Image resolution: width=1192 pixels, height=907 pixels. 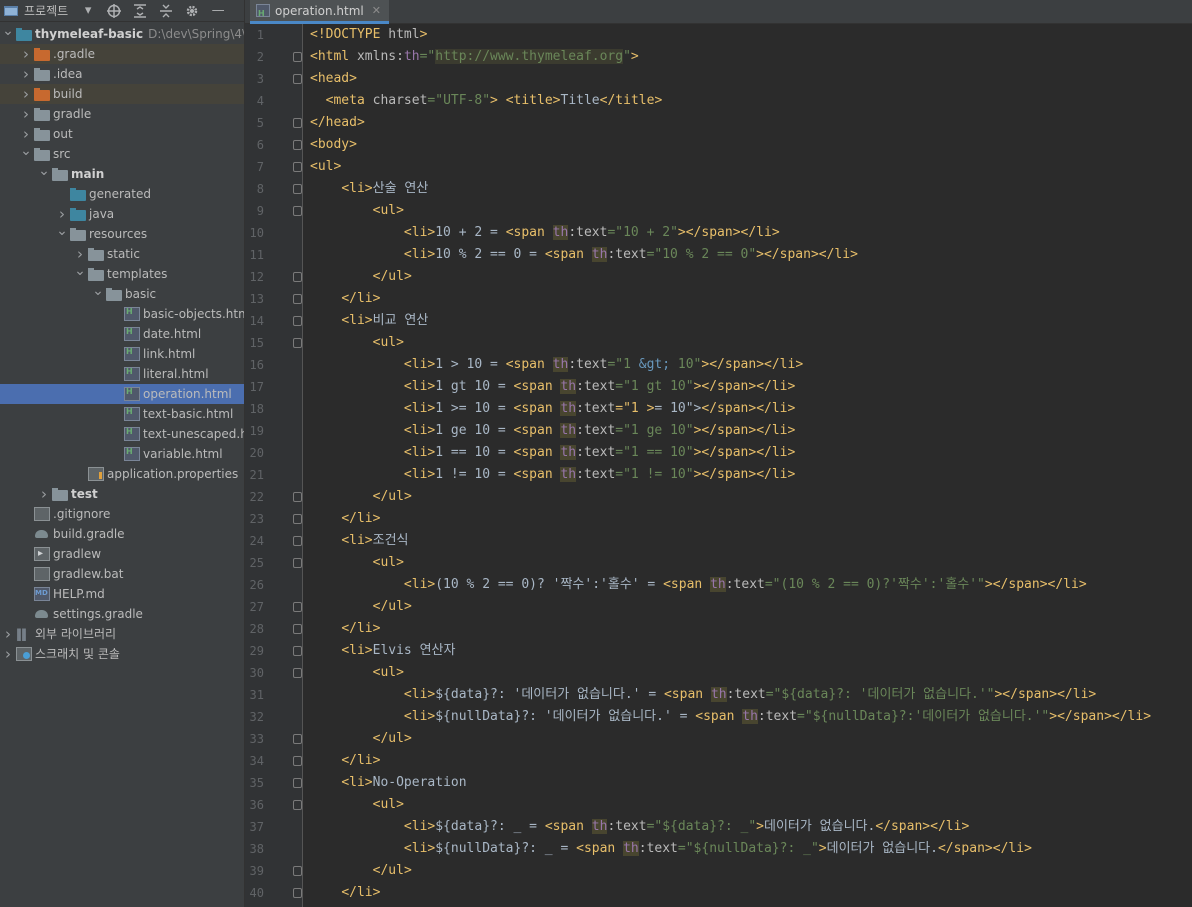 I want to click on tree-item: › 스크래치 및 콘솔, so click(x=122, y=654).